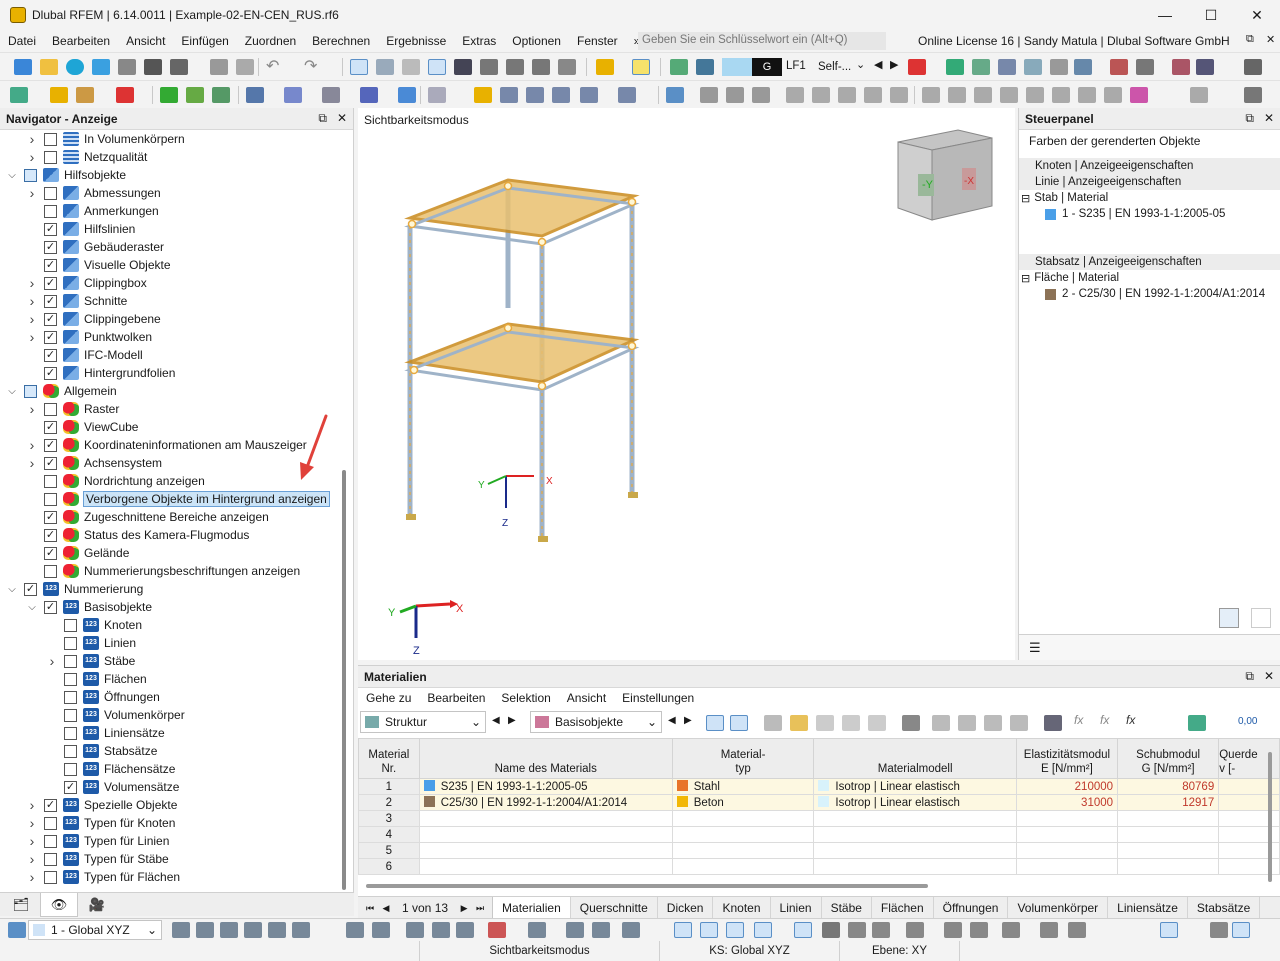  What do you see at coordinates (773, 723) in the screenshot?
I see `table-icon` at bounding box center [773, 723].